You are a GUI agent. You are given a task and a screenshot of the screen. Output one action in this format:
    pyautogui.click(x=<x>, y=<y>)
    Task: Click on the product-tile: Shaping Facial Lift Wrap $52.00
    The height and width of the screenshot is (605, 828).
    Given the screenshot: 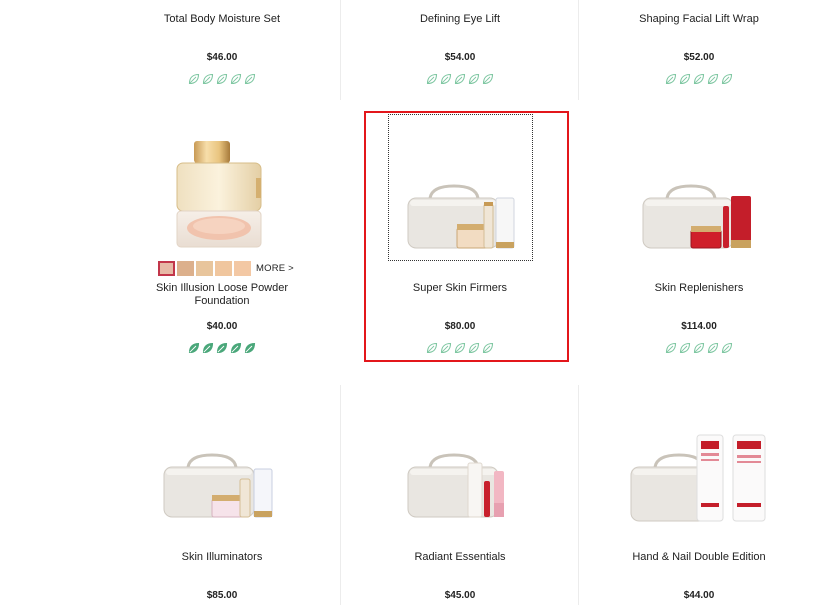 What is the action you would take?
    pyautogui.click(x=699, y=50)
    